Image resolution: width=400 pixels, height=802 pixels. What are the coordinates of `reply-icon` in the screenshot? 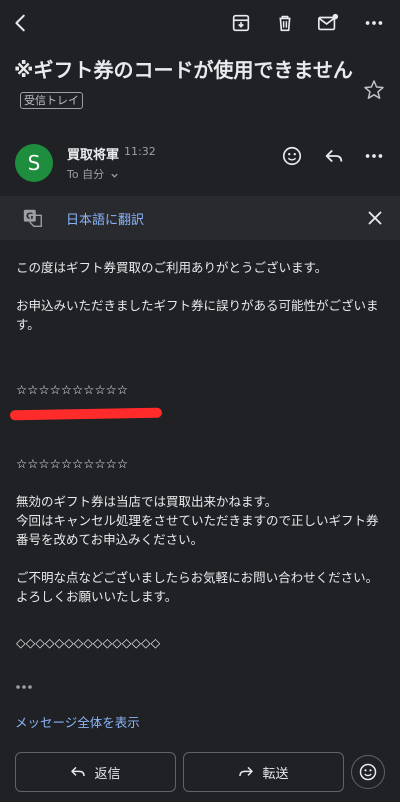 It's located at (334, 156).